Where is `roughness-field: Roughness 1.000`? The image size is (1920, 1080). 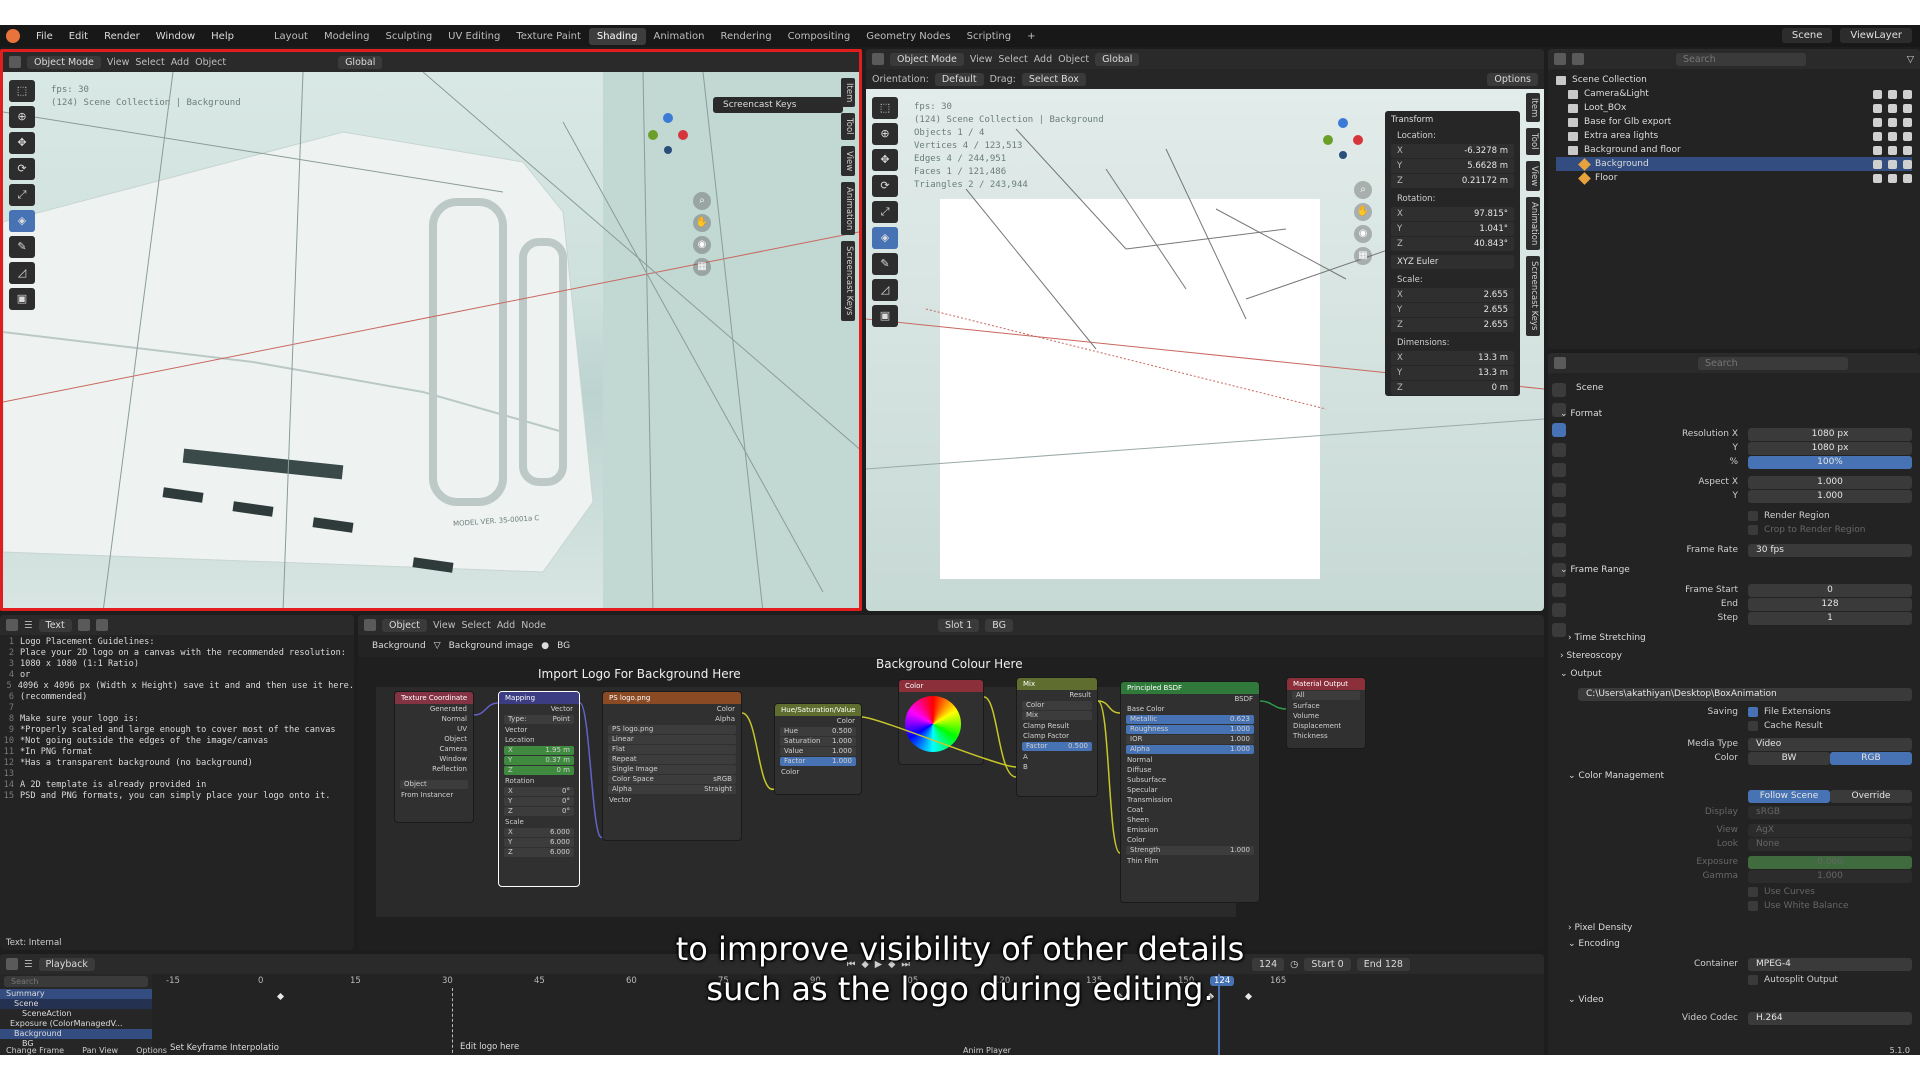
roughness-field: Roughness 1.000 is located at coordinates (1190, 729).